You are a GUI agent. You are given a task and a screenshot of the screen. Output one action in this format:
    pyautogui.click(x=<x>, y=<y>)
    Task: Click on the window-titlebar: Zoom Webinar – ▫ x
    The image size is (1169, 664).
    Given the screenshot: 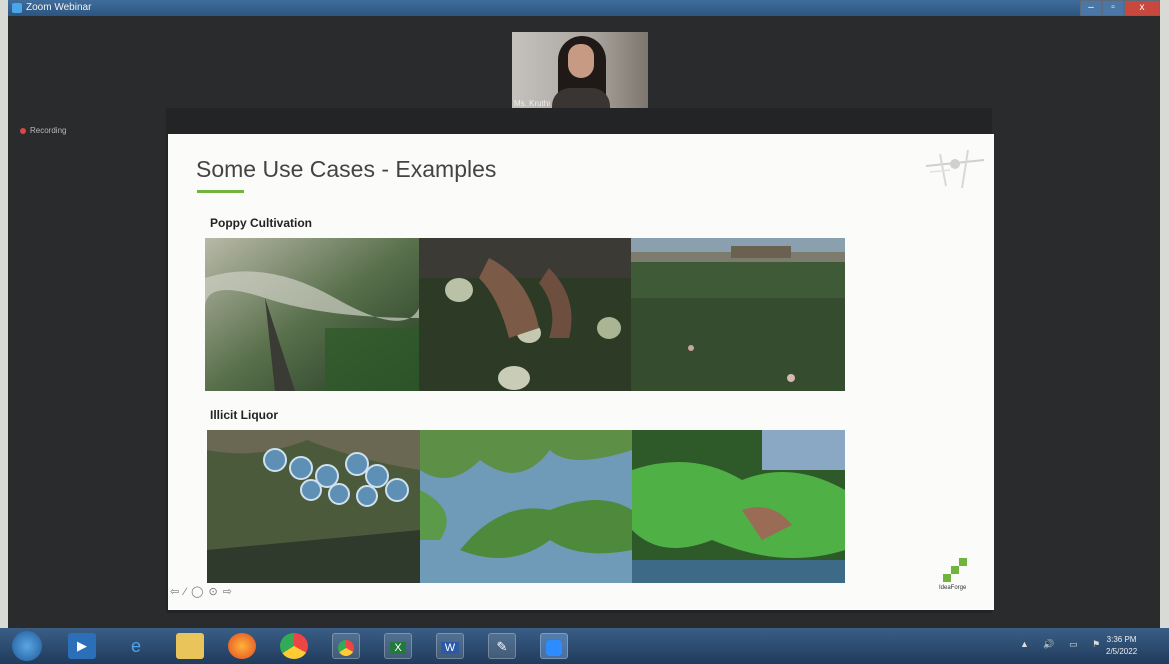 What is the action you would take?
    pyautogui.click(x=584, y=8)
    